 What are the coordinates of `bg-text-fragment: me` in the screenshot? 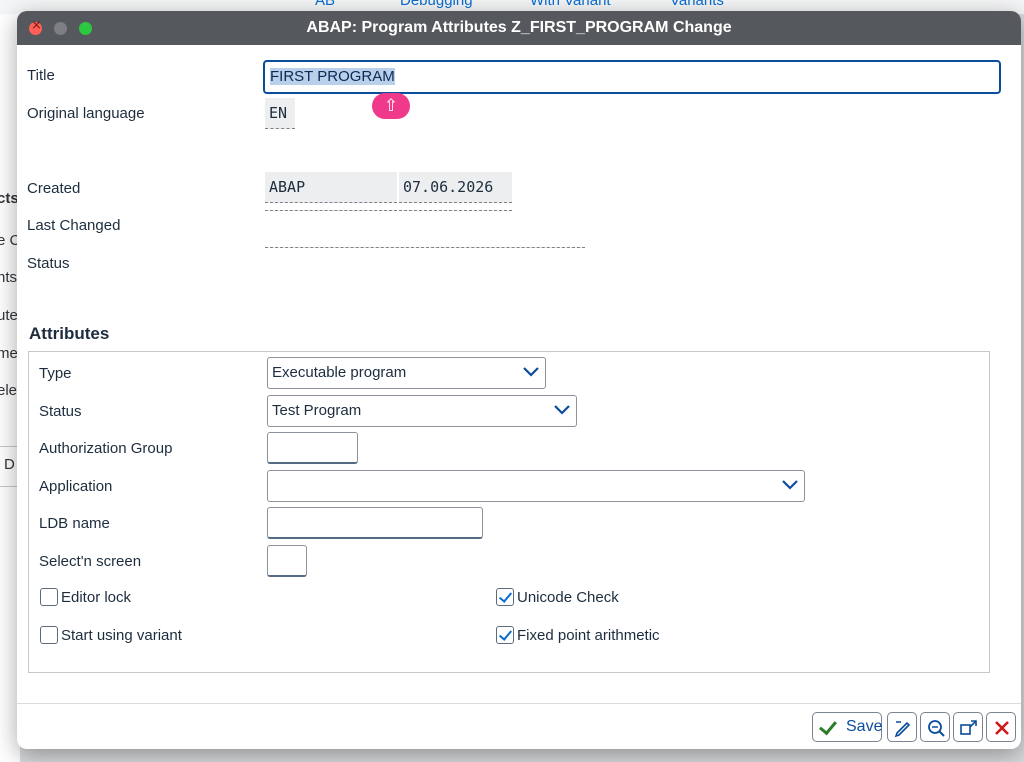 It's located at (9, 353).